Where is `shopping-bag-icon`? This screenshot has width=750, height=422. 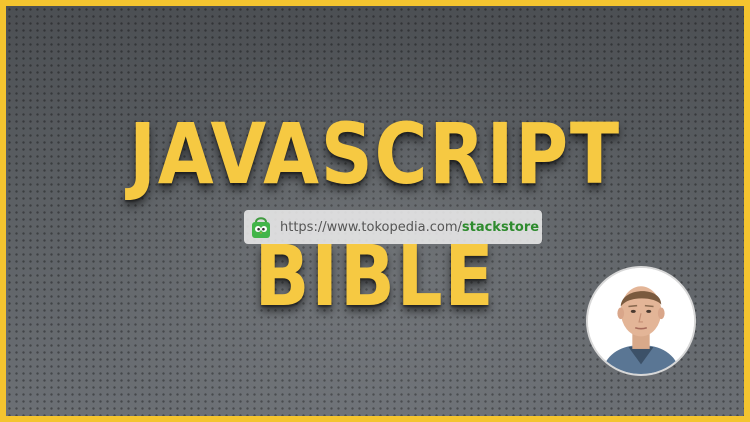
shopping-bag-icon is located at coordinates (261, 227).